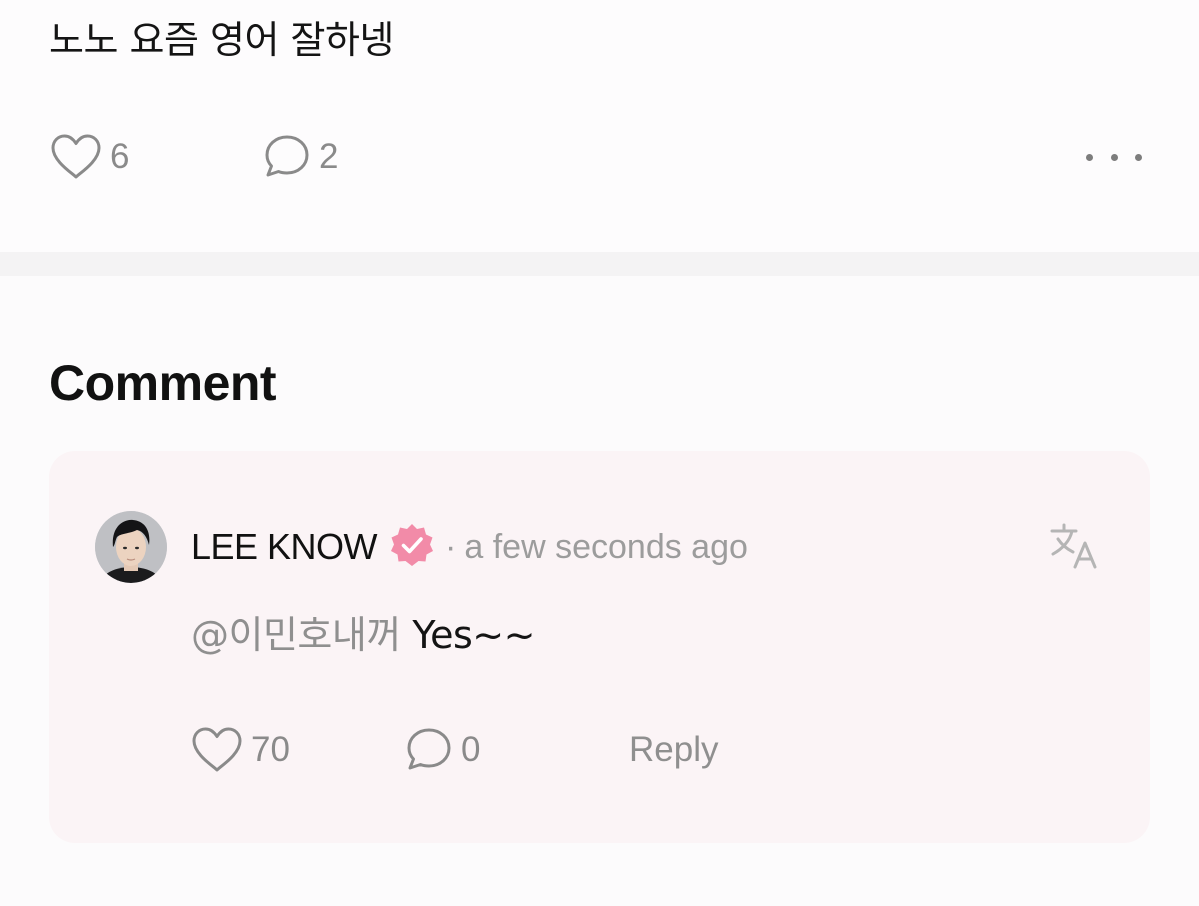  I want to click on comment-reply-count: 0, so click(471, 749).